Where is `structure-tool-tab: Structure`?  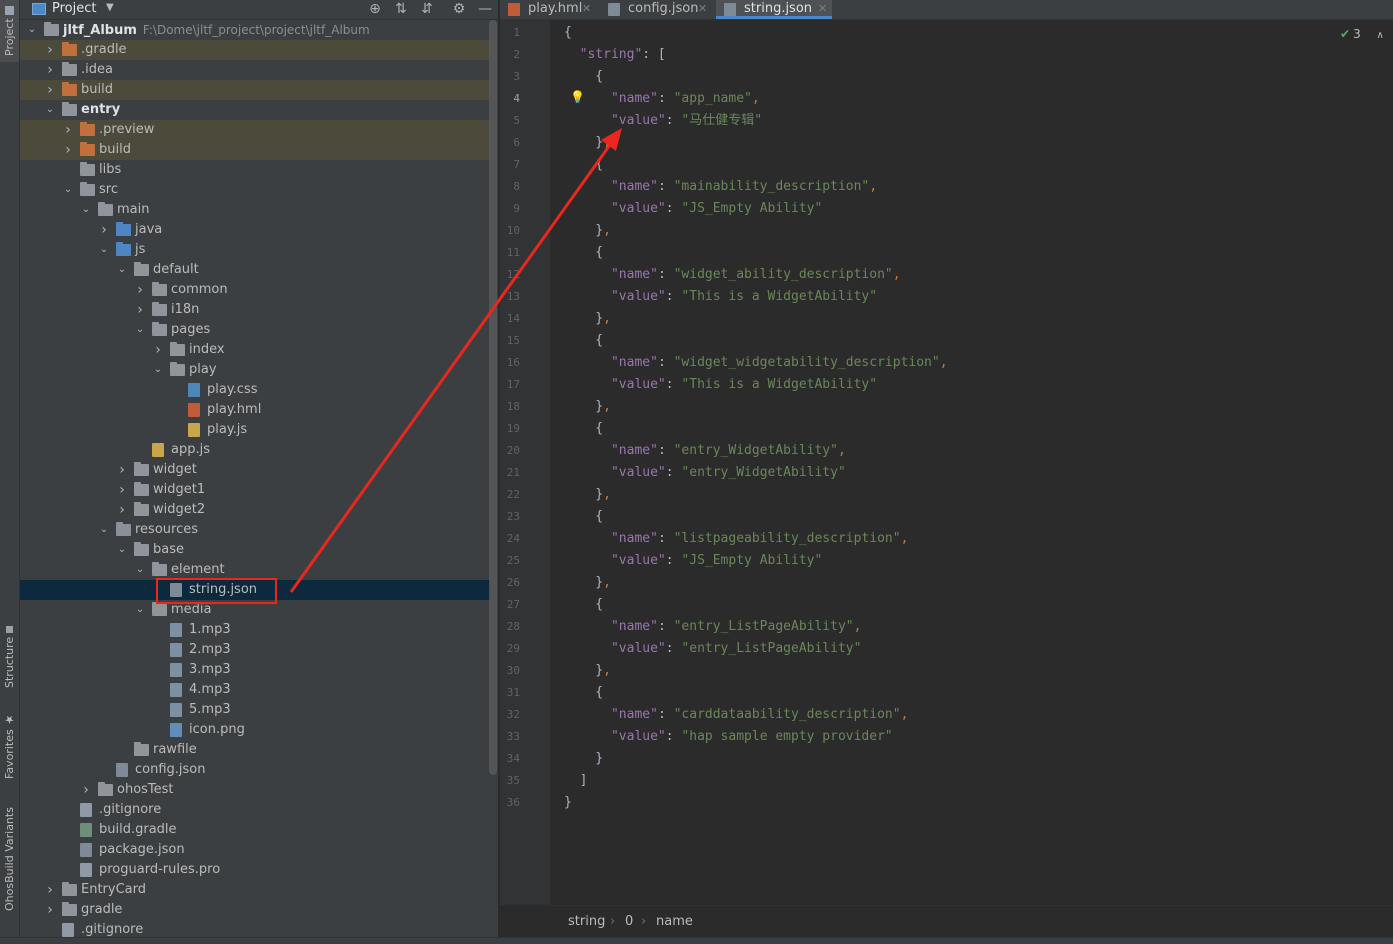 structure-tool-tab: Structure is located at coordinates (9, 657).